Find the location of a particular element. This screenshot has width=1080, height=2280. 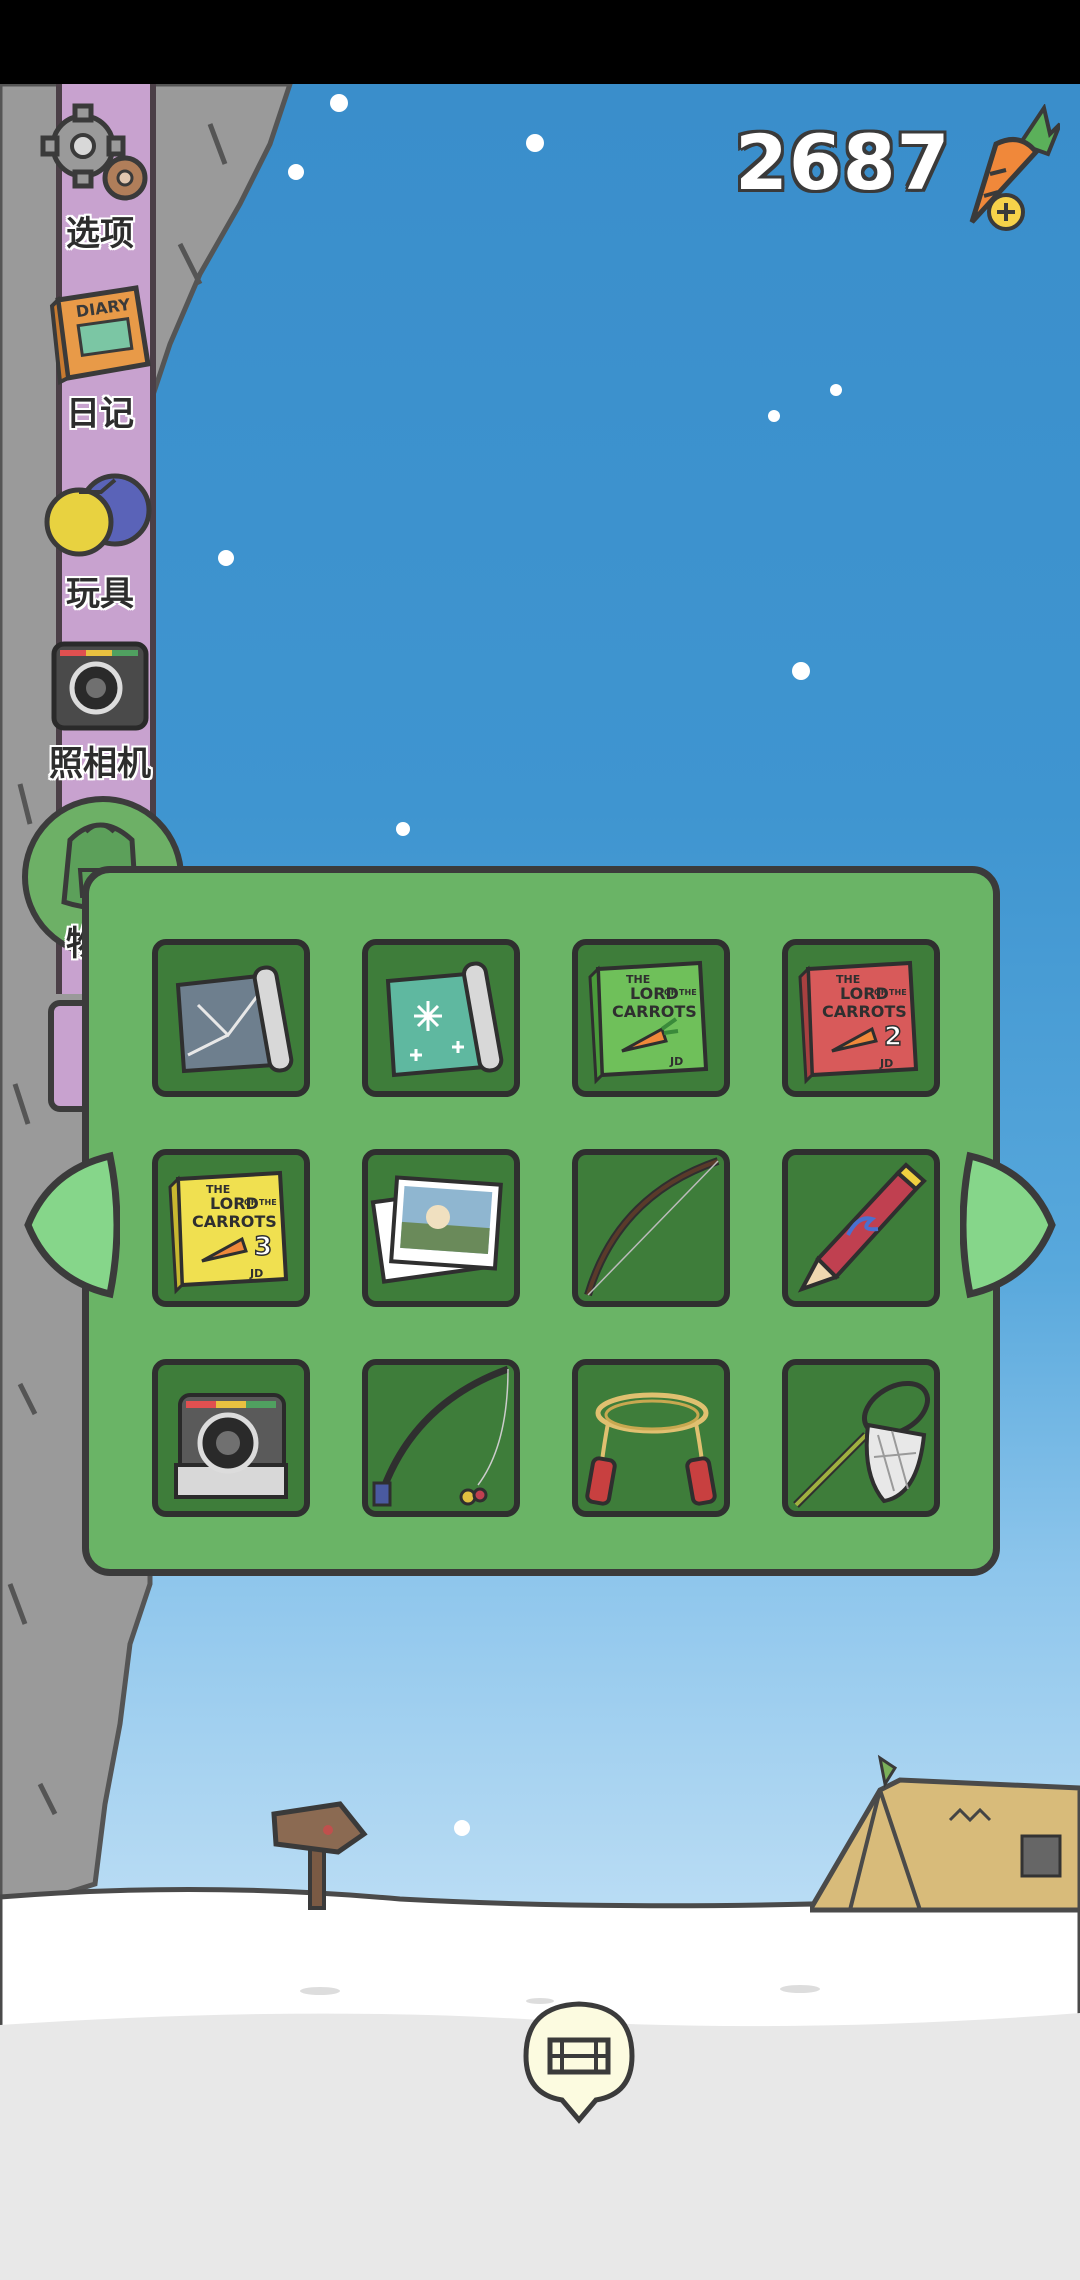

sidebar-item-options: 选项 is located at coordinates (100, 177).